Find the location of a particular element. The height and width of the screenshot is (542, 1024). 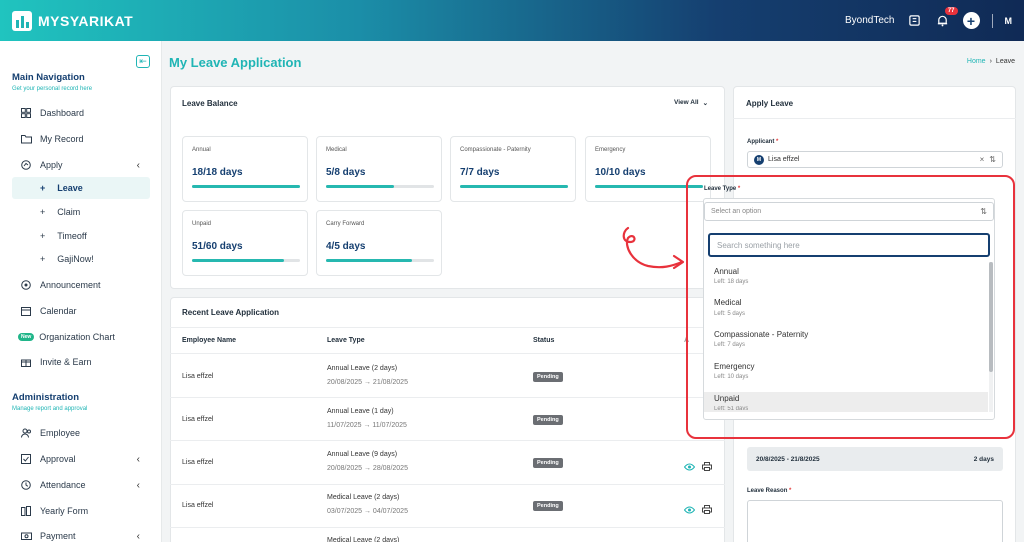

table-cell-type: Annual Leave (1 day) is located at coordinates (360, 411).